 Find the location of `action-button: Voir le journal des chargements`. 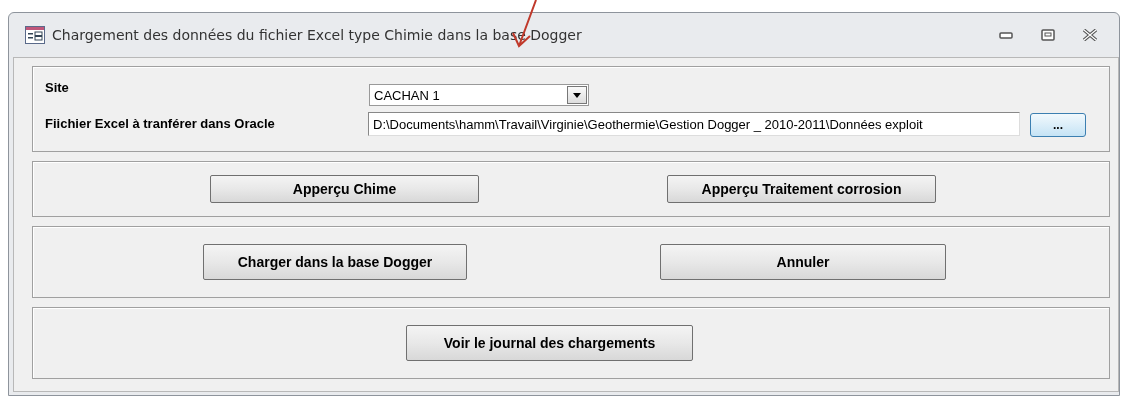

action-button: Voir le journal des chargements is located at coordinates (549, 343).